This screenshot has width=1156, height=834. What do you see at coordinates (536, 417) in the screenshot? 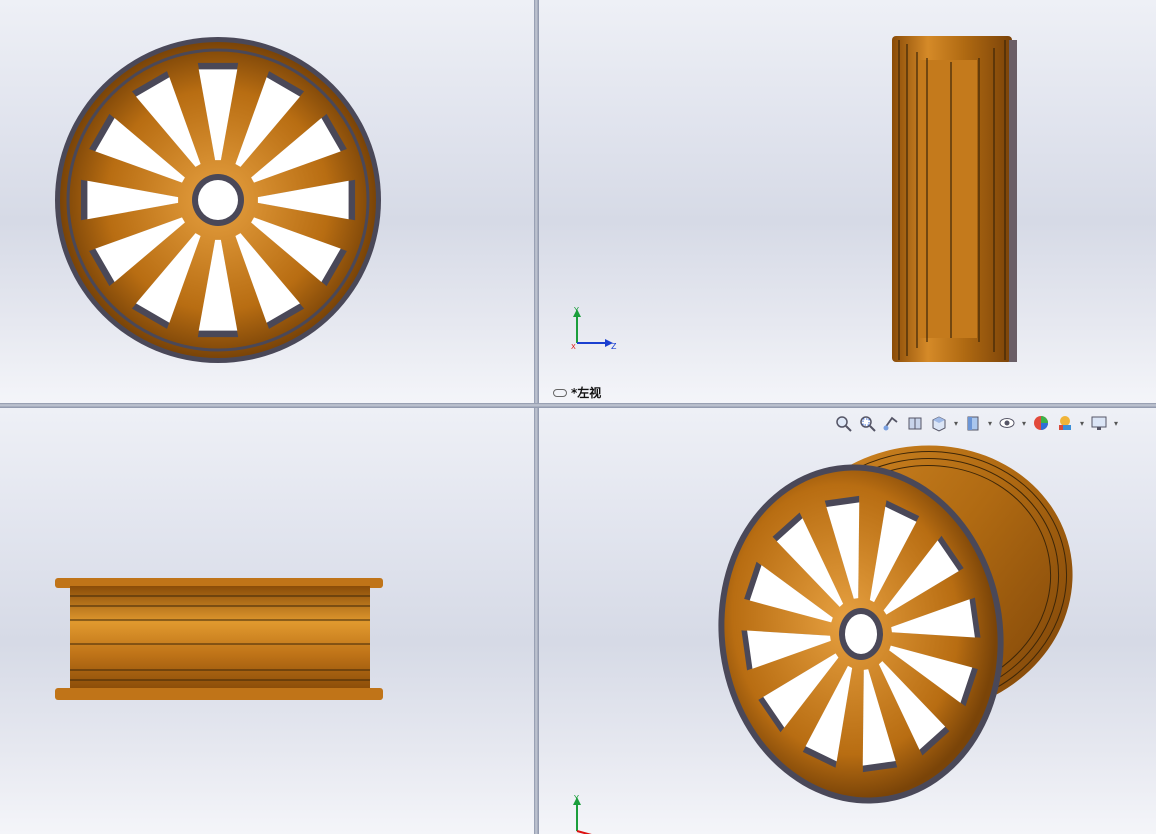
I see `vertical-viewport-splitter` at bounding box center [536, 417].